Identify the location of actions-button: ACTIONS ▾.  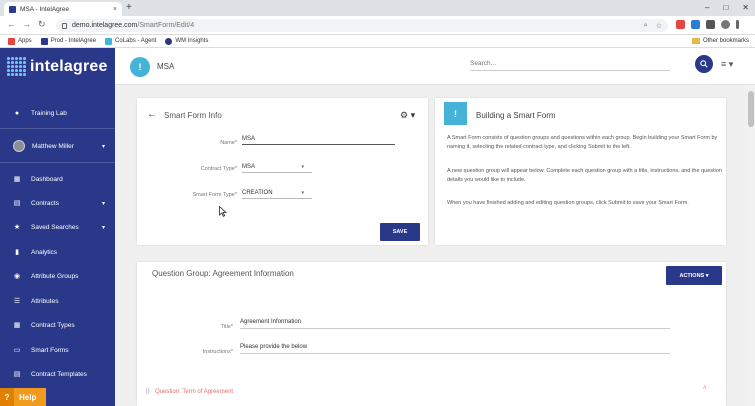
(694, 275).